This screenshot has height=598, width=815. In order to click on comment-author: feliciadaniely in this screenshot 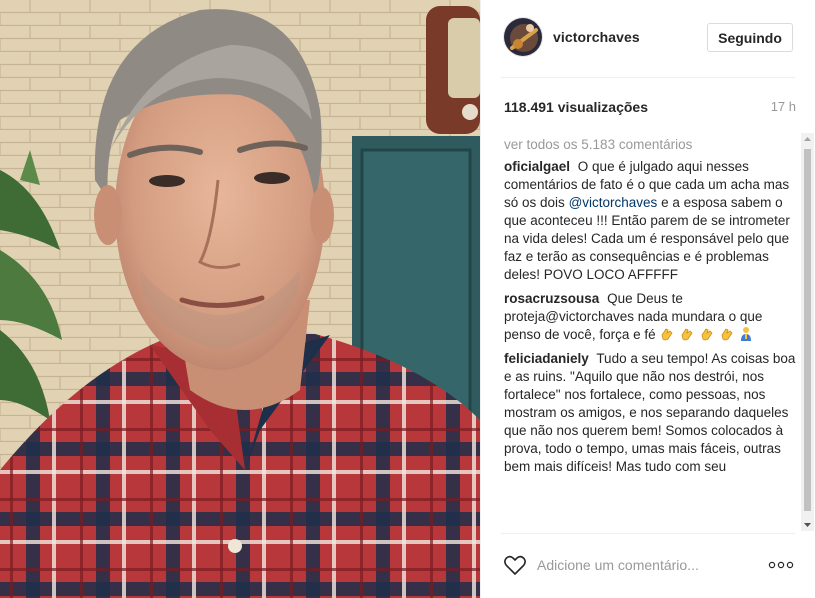, I will do `click(546, 358)`.